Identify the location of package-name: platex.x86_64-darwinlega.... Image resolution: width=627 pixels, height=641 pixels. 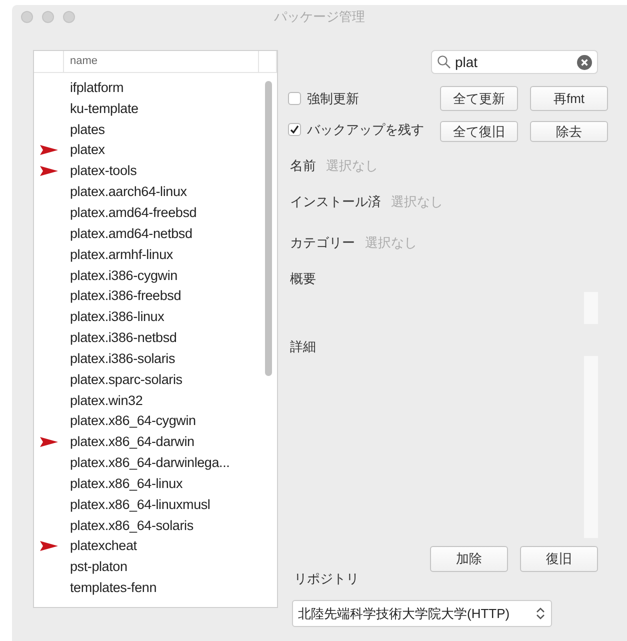
(147, 462).